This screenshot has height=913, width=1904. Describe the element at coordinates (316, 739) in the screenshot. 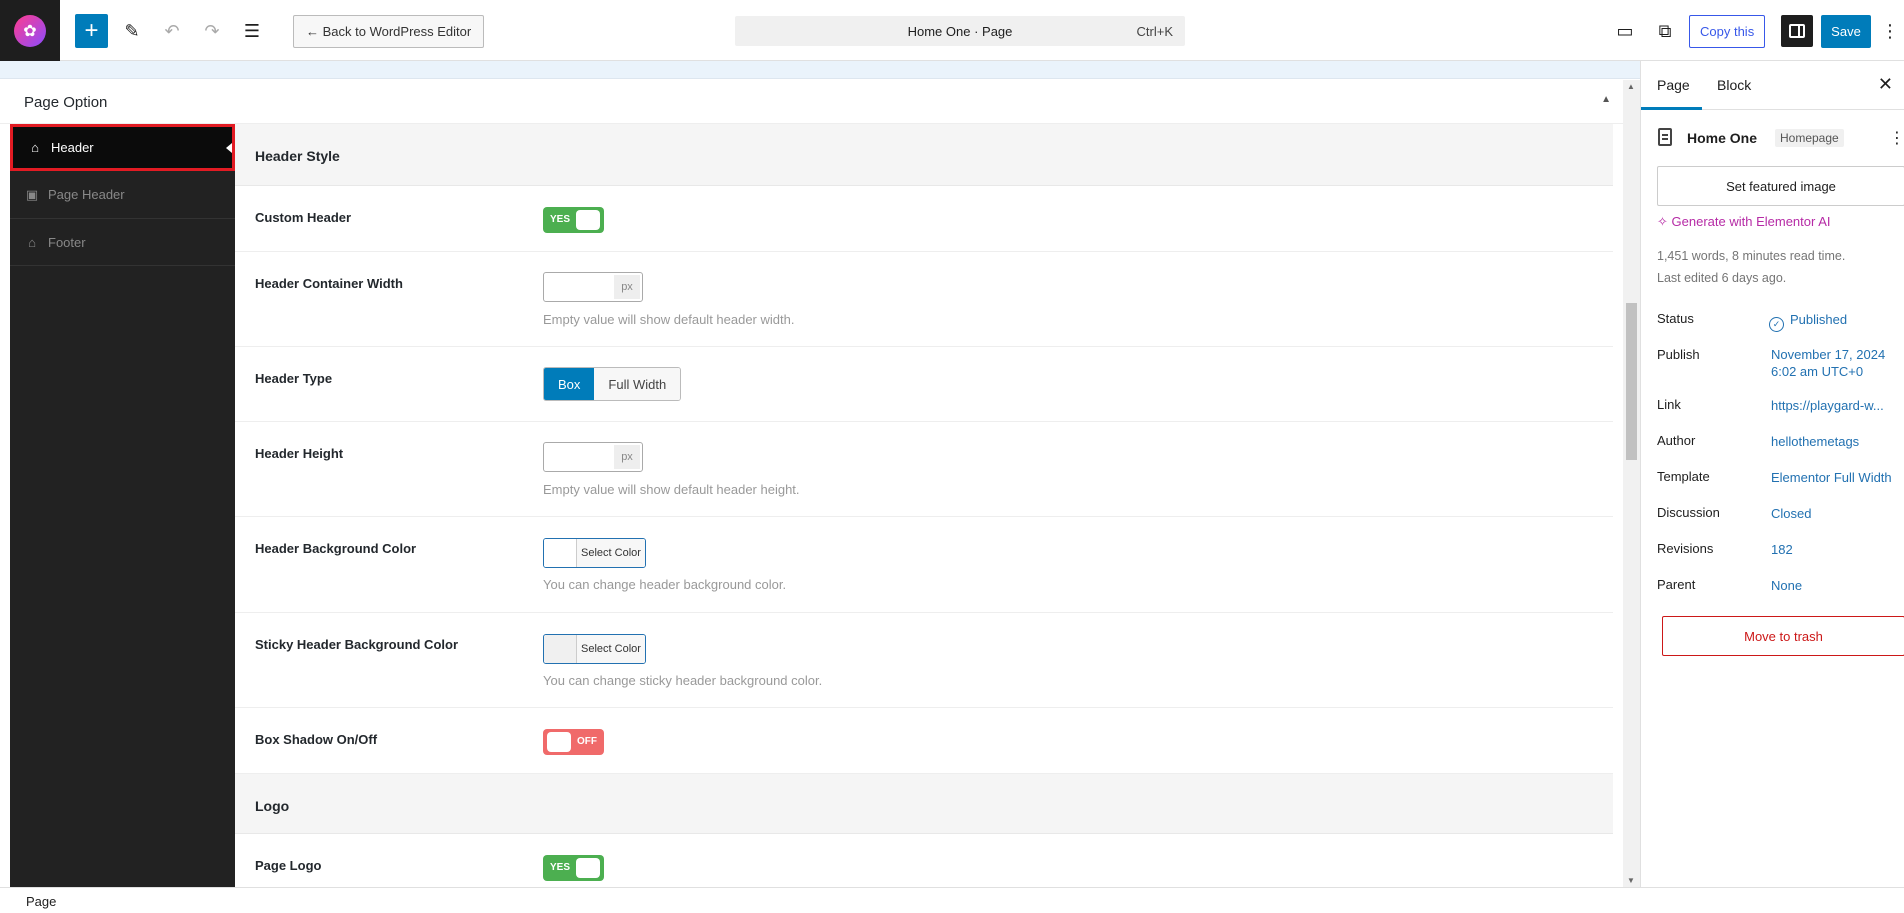

I see `field-label: Box Shadow On/Off` at that location.